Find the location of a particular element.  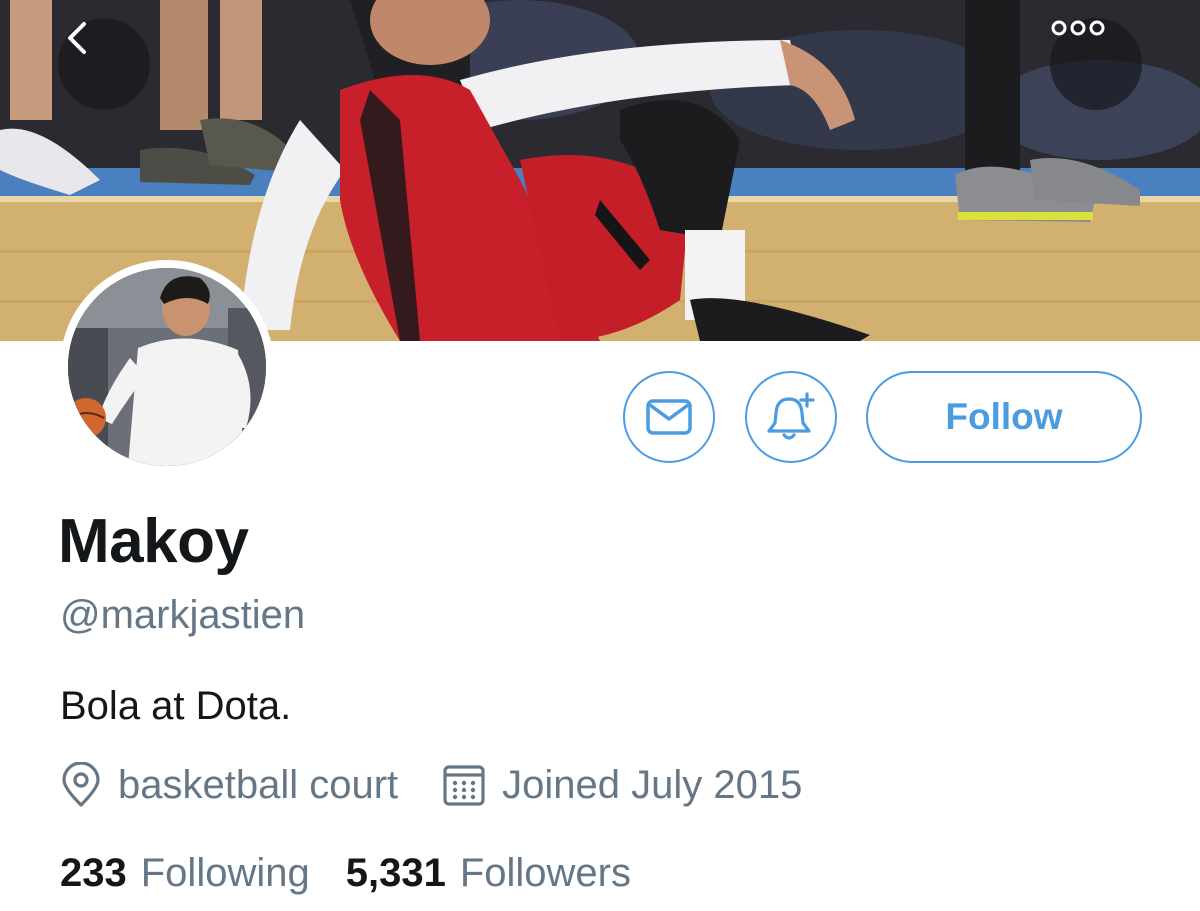

calendar-icon is located at coordinates (464, 785).